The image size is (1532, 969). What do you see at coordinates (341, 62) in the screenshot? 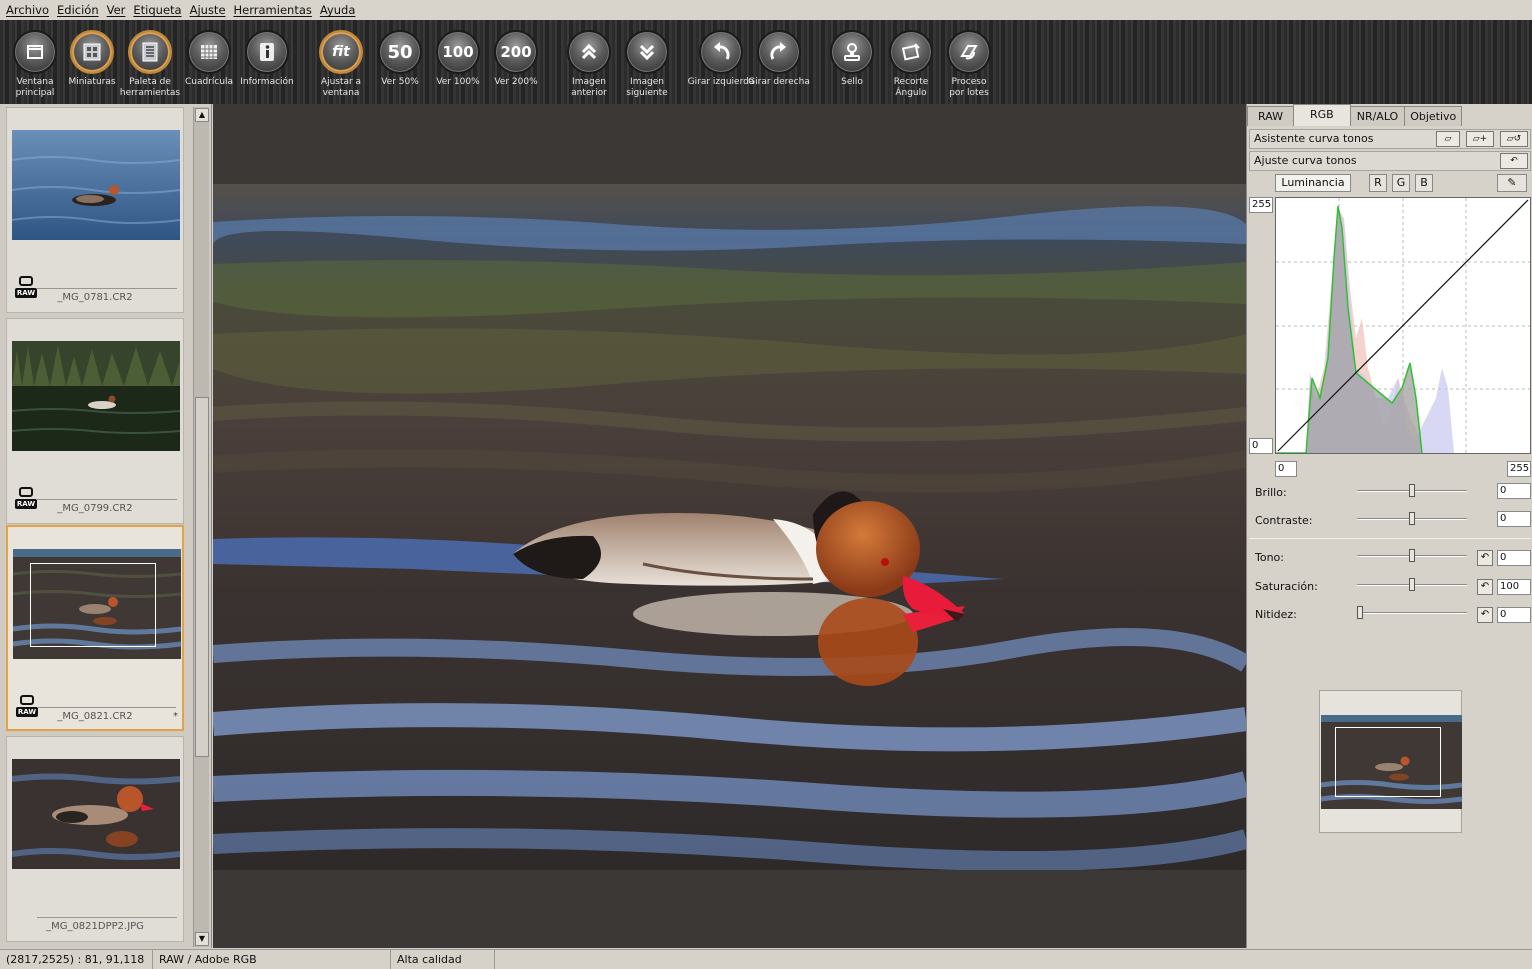
I see `fit-window-button: fit Ajustar a ventana` at bounding box center [341, 62].